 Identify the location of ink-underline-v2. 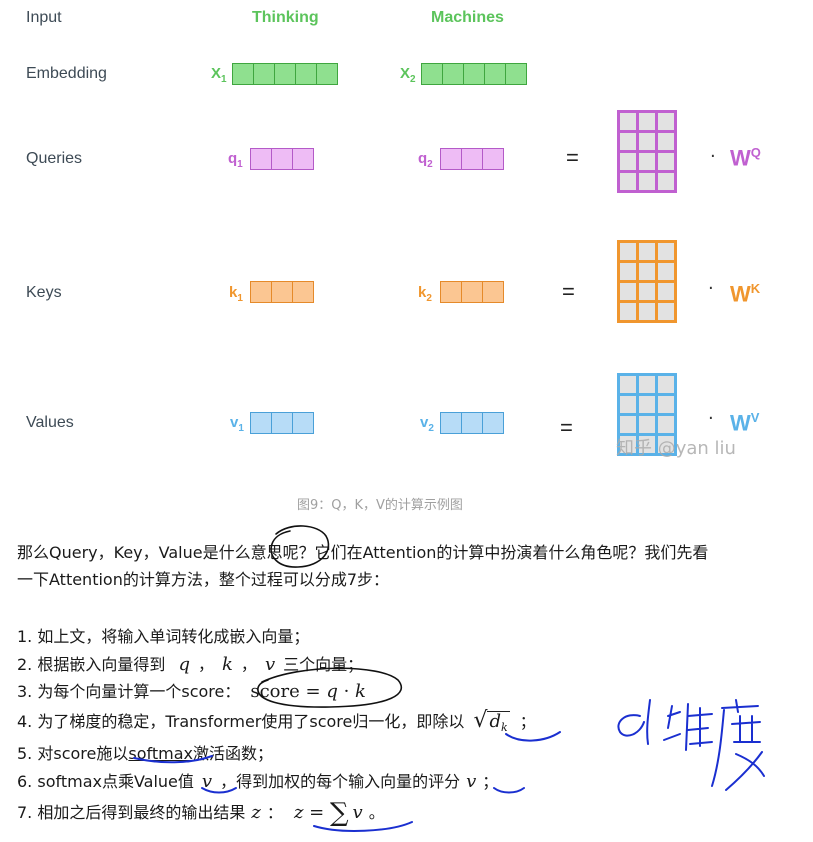
(509, 790).